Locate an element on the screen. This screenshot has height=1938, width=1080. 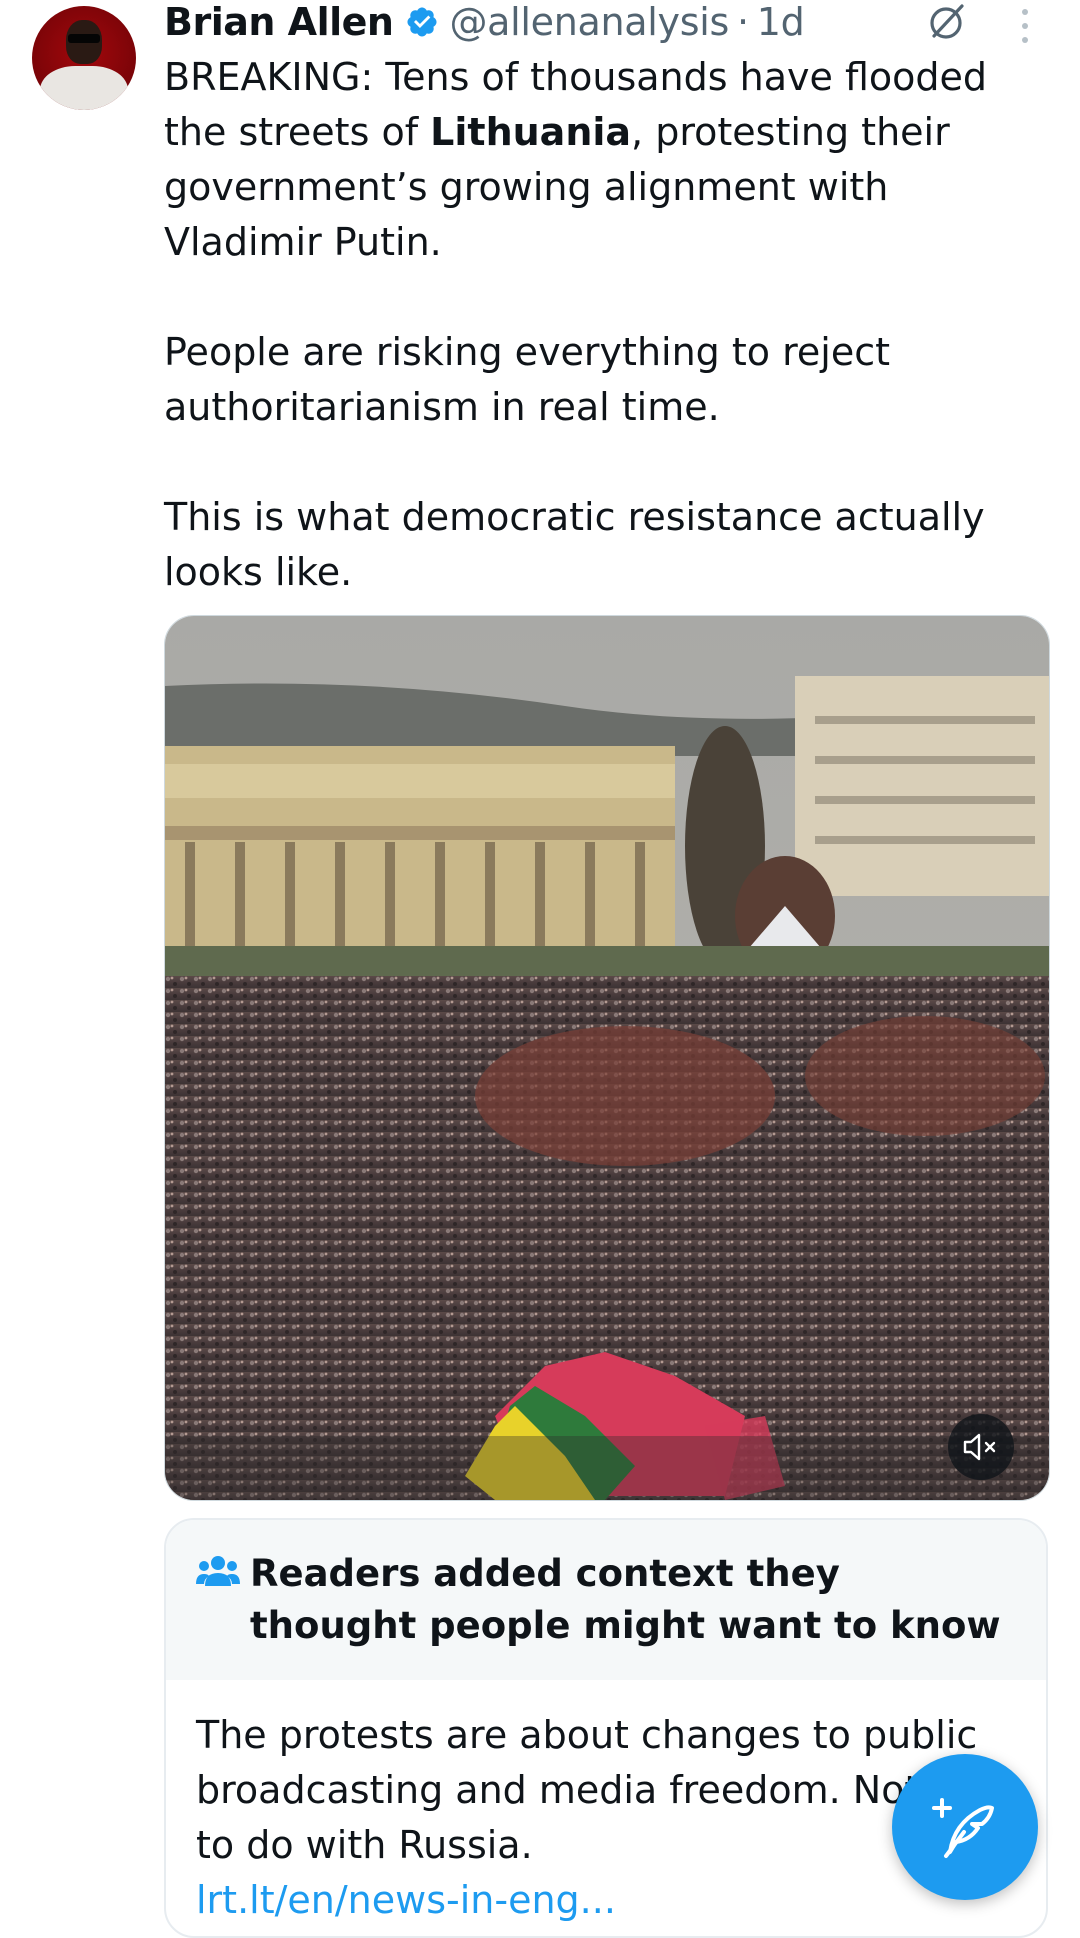
mute-button is located at coordinates (981, 1447).